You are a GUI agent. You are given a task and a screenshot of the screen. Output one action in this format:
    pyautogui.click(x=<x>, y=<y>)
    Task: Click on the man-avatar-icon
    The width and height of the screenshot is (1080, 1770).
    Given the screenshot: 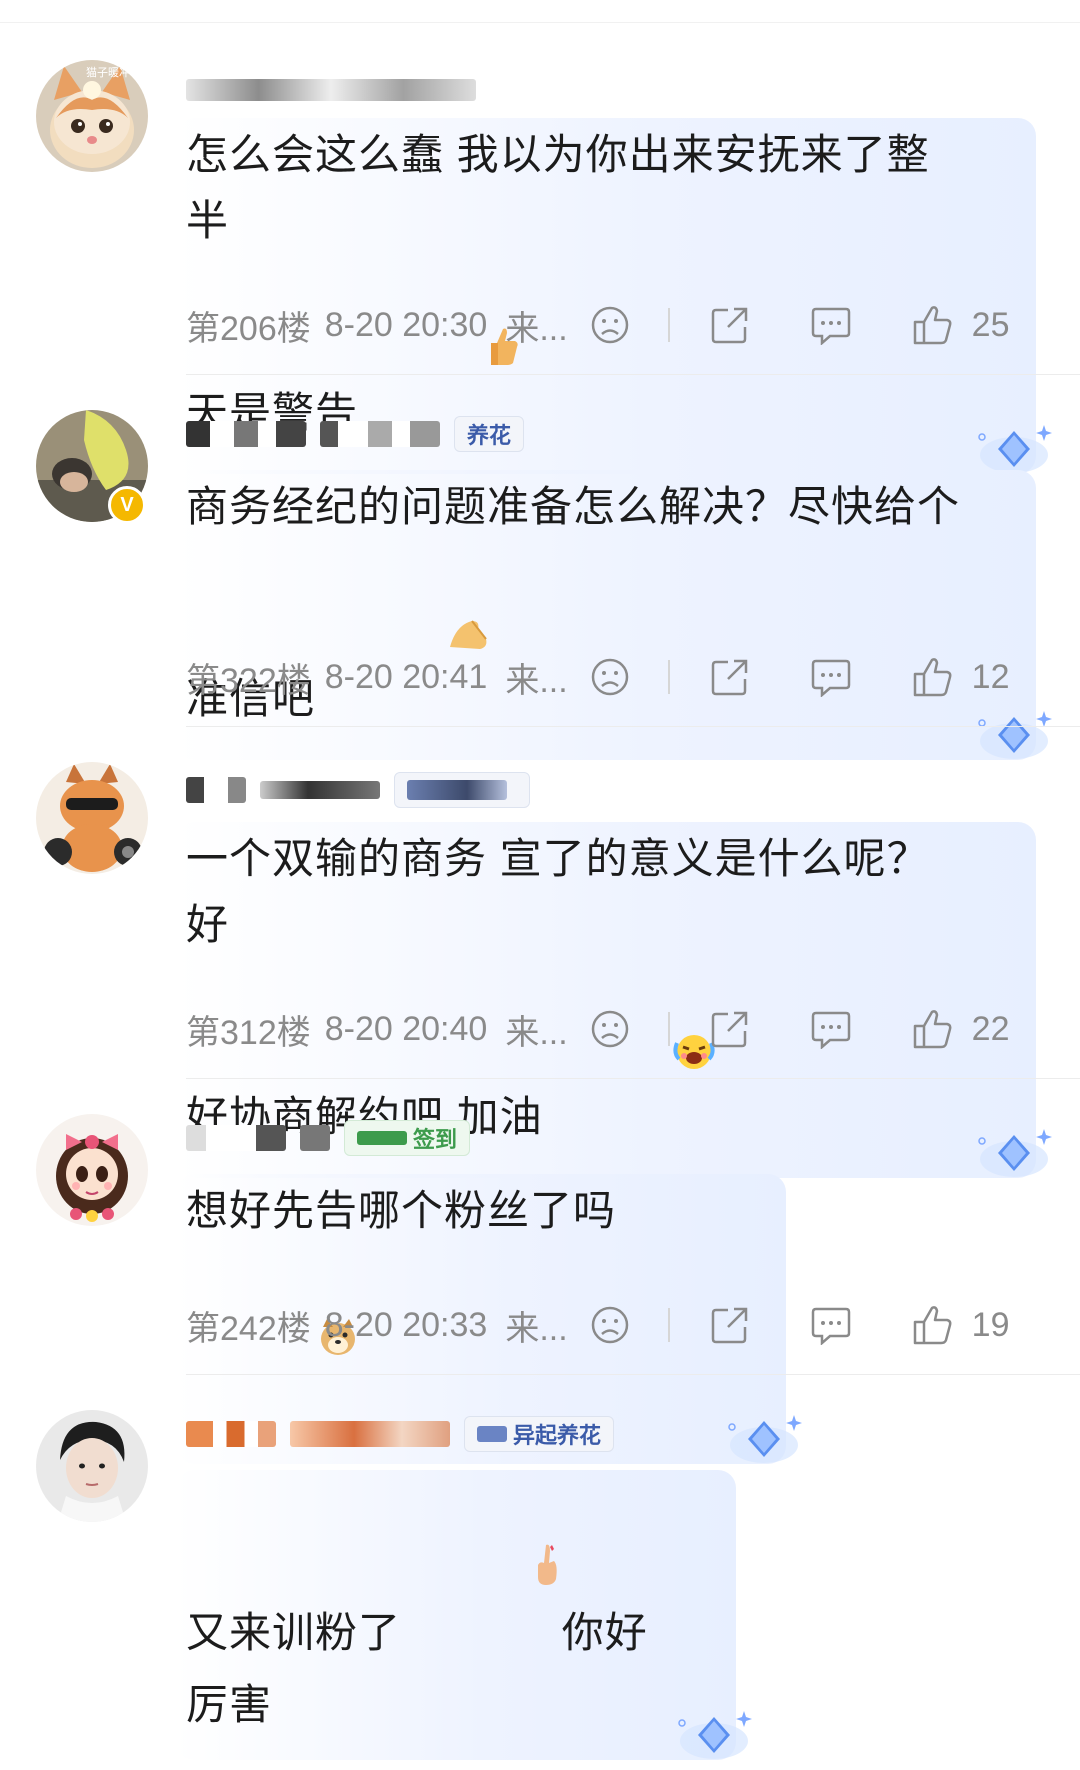 What is the action you would take?
    pyautogui.click(x=92, y=1466)
    